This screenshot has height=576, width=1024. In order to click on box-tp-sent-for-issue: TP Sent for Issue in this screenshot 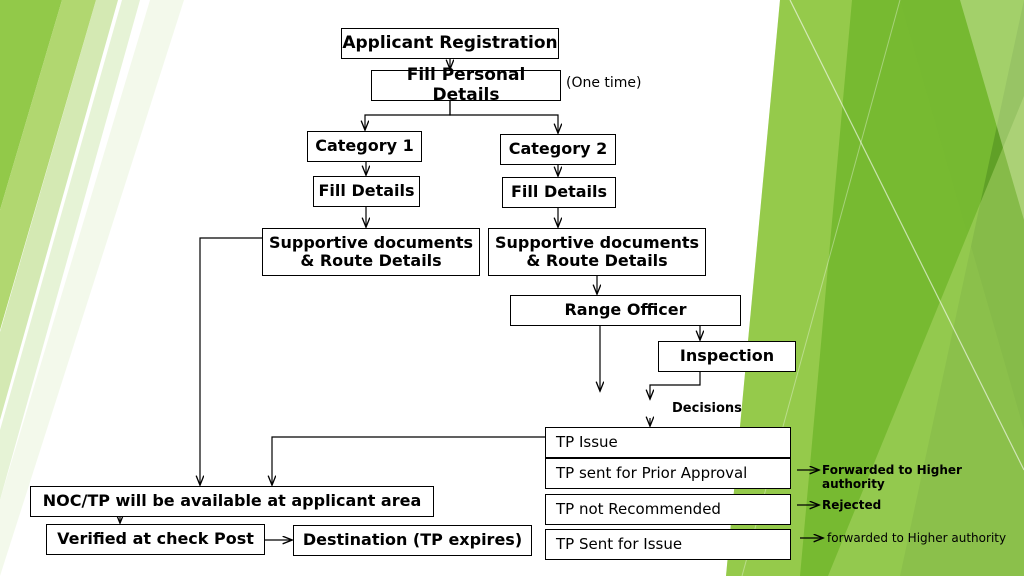, I will do `click(668, 544)`.